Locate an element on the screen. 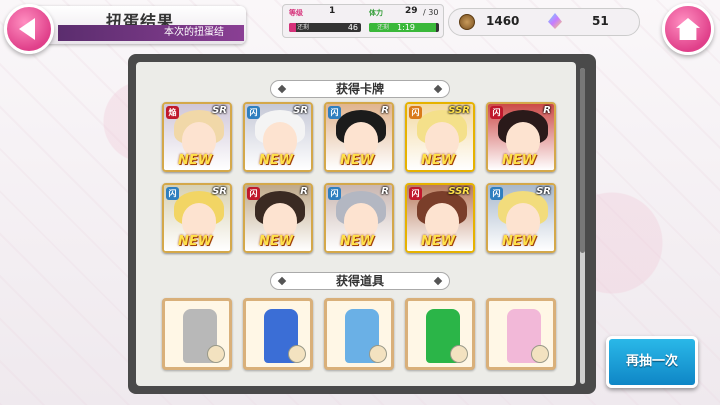 Image resolution: width=720 pixels, height=405 pixels. player-status-panel: 等级 1 还剩 46 体力 29 / 30 还剩 1:19 is located at coordinates (363, 21).